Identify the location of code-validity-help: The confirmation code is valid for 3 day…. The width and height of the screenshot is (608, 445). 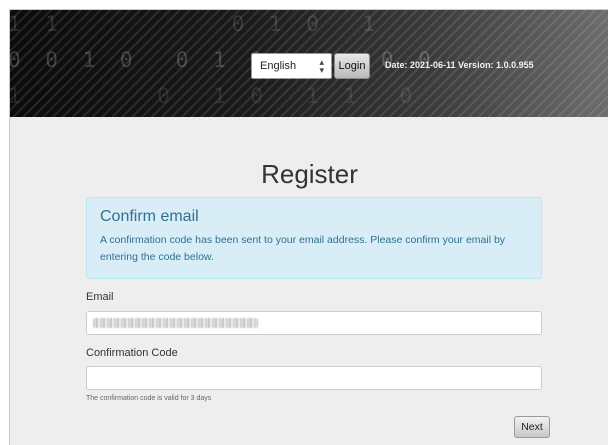
(149, 398).